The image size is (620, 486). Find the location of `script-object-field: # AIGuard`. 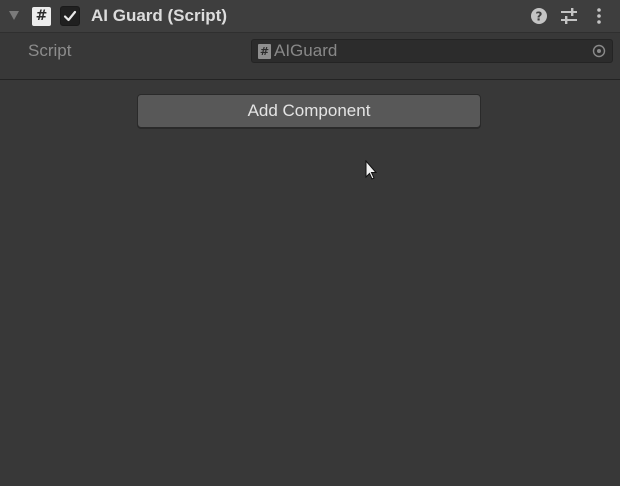

script-object-field: # AIGuard is located at coordinates (432, 51).